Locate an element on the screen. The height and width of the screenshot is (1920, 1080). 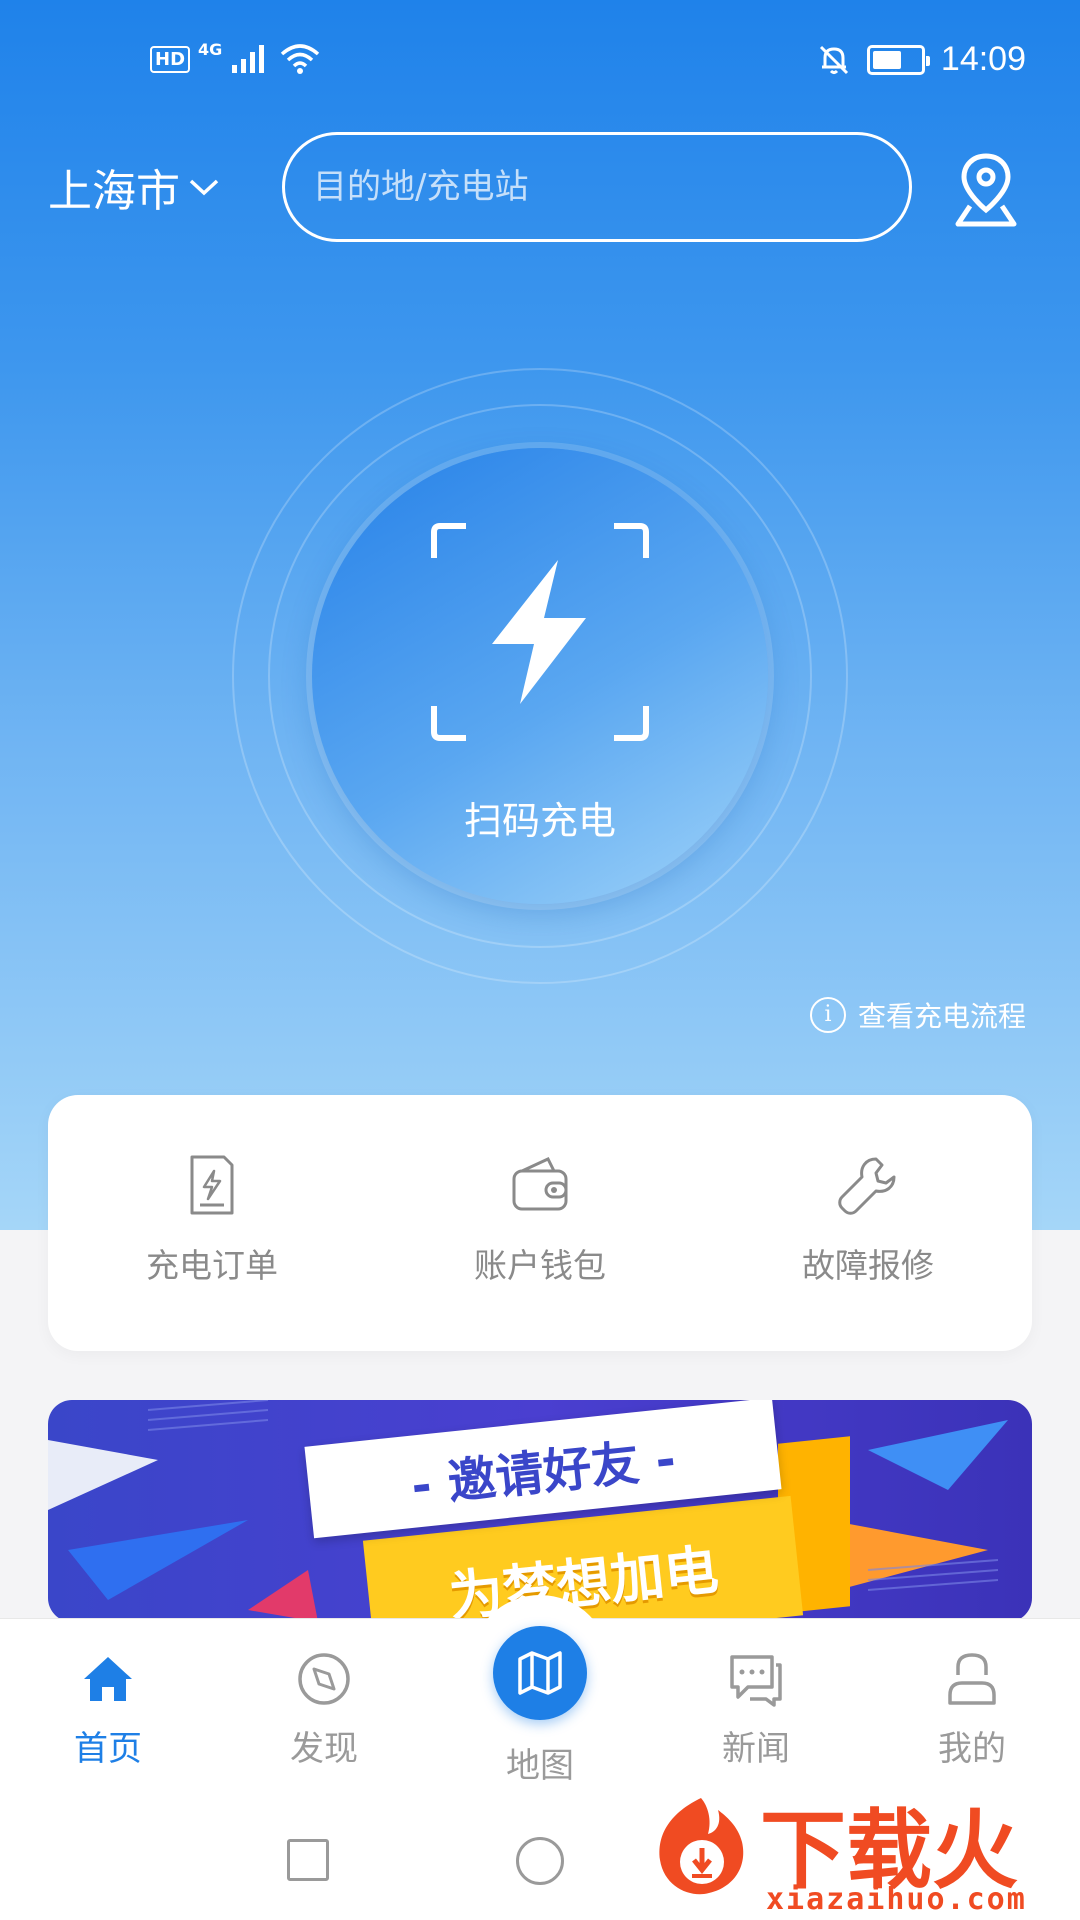
nav-item-discover: 发现 is located at coordinates (324, 1710).